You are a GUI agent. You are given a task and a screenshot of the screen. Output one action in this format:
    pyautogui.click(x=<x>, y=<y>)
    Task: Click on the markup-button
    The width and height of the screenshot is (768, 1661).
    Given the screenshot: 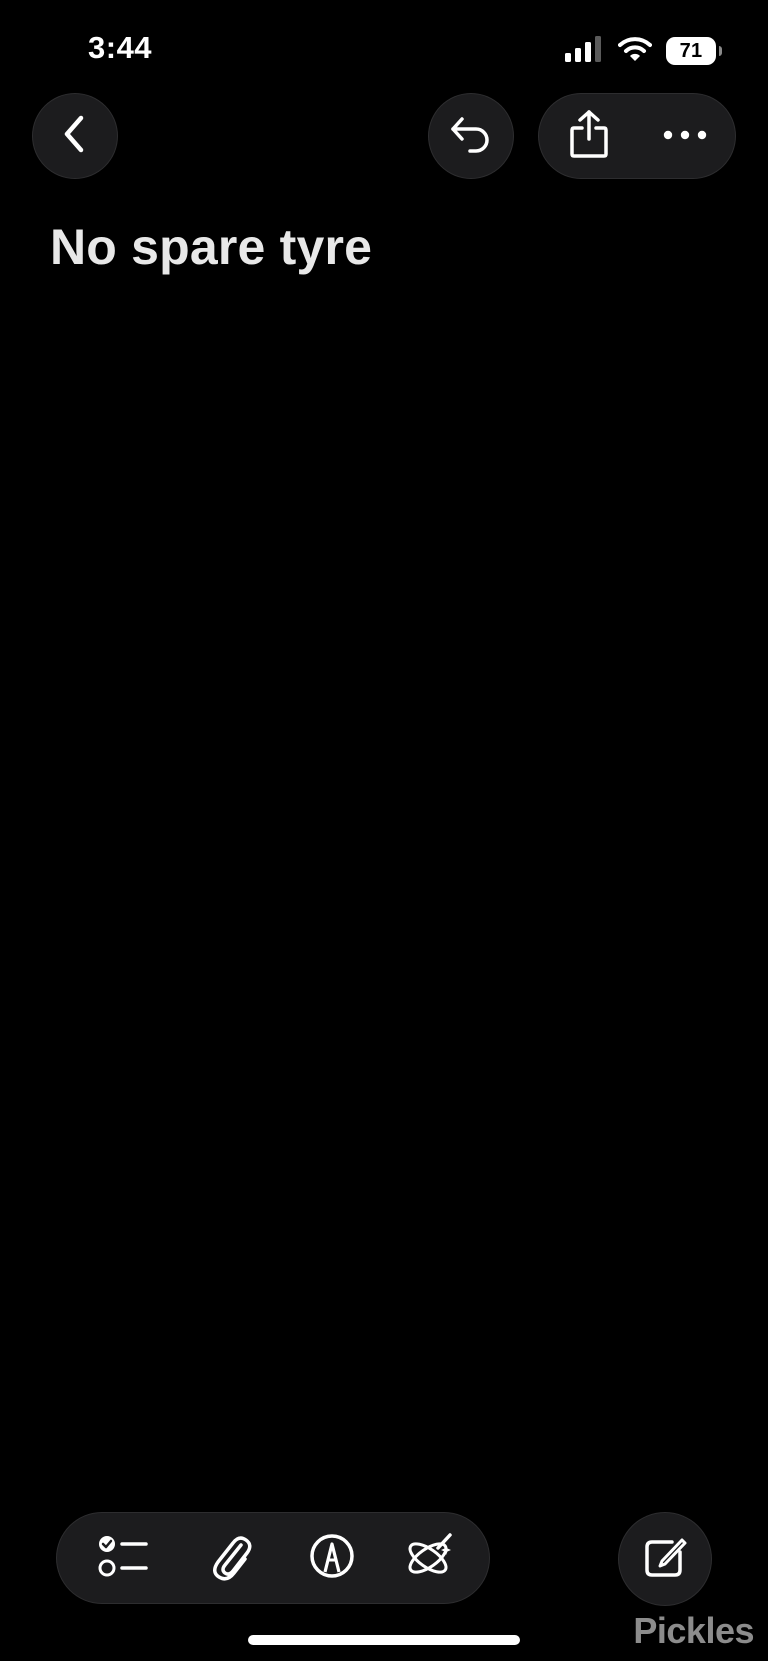 What is the action you would take?
    pyautogui.click(x=332, y=1558)
    